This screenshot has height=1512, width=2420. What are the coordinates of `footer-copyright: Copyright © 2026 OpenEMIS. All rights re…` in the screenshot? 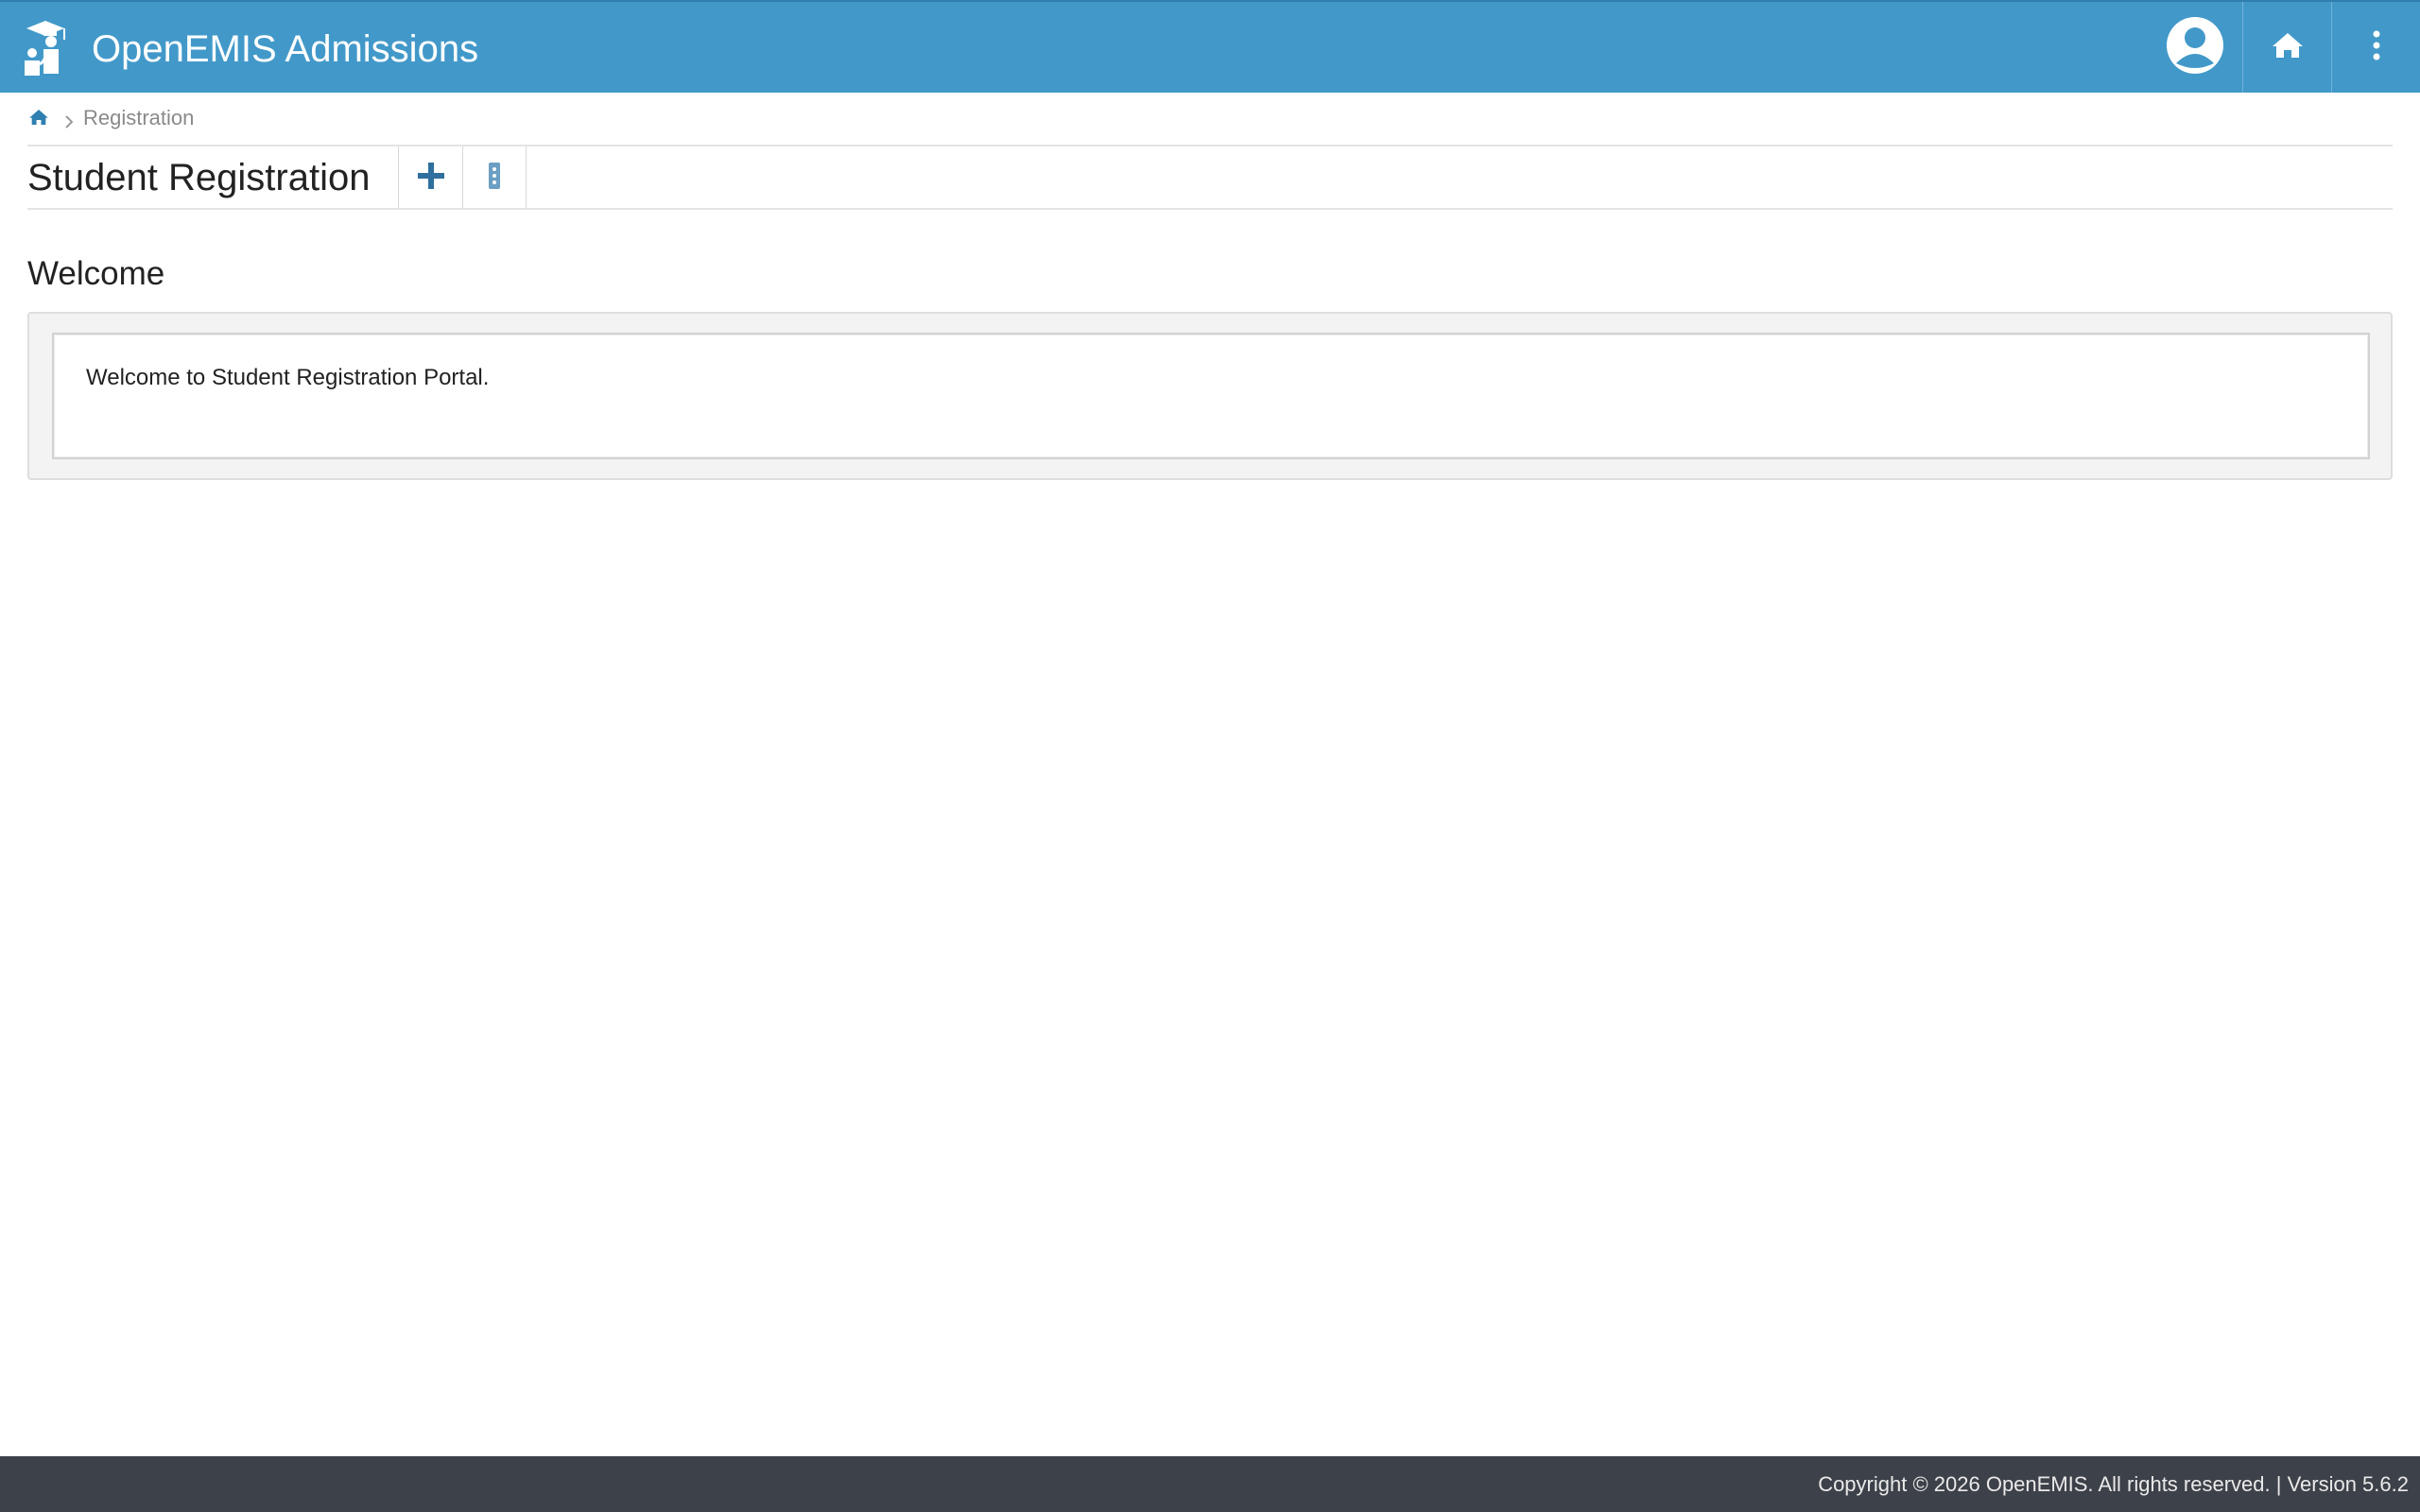 It's located at (2113, 1484).